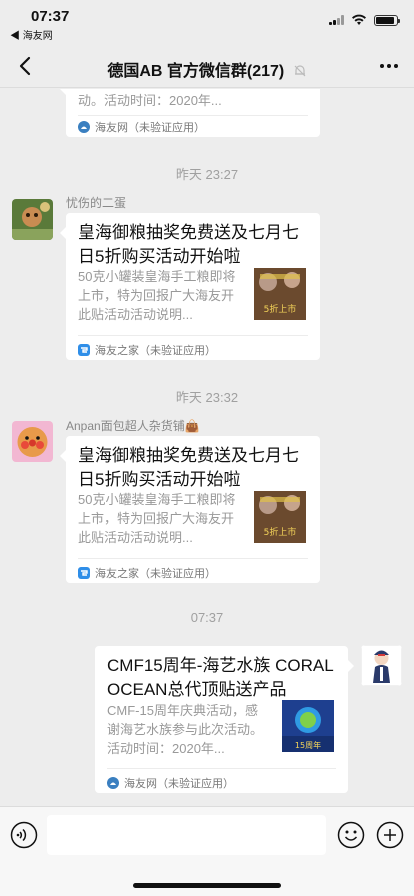 Image resolution: width=414 pixels, height=896 pixels. I want to click on chat-title-text: 德国AB 官方微信群(217), so click(196, 71).